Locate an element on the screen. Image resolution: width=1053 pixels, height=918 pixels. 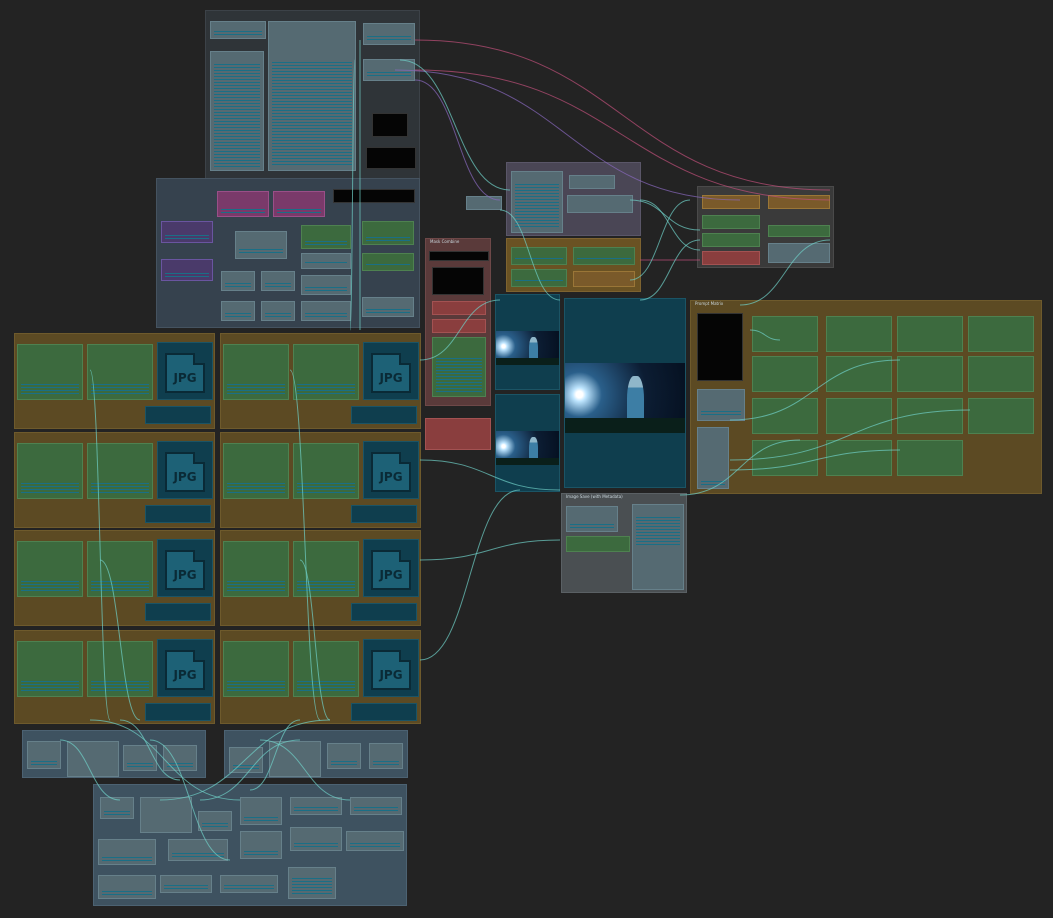
prompt-group-3: JPG is located at coordinates (114, 480).